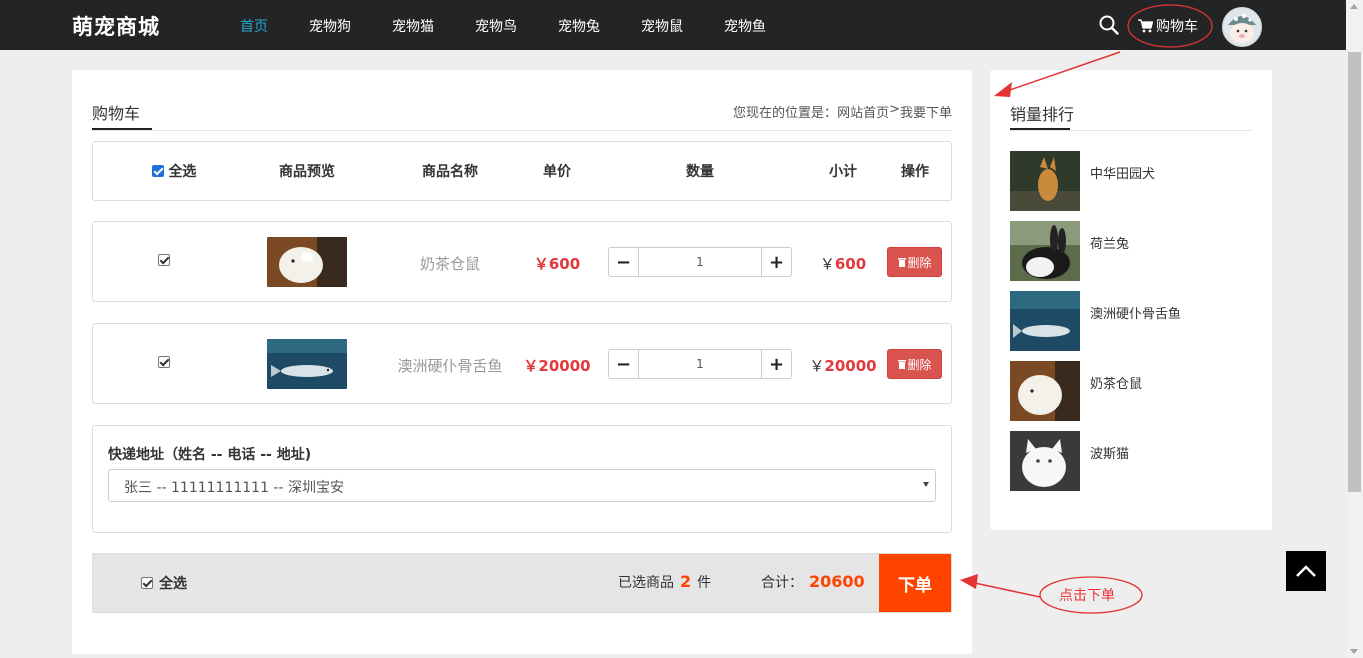  I want to click on scroll-up-arrow-icon, so click(1354, 6).